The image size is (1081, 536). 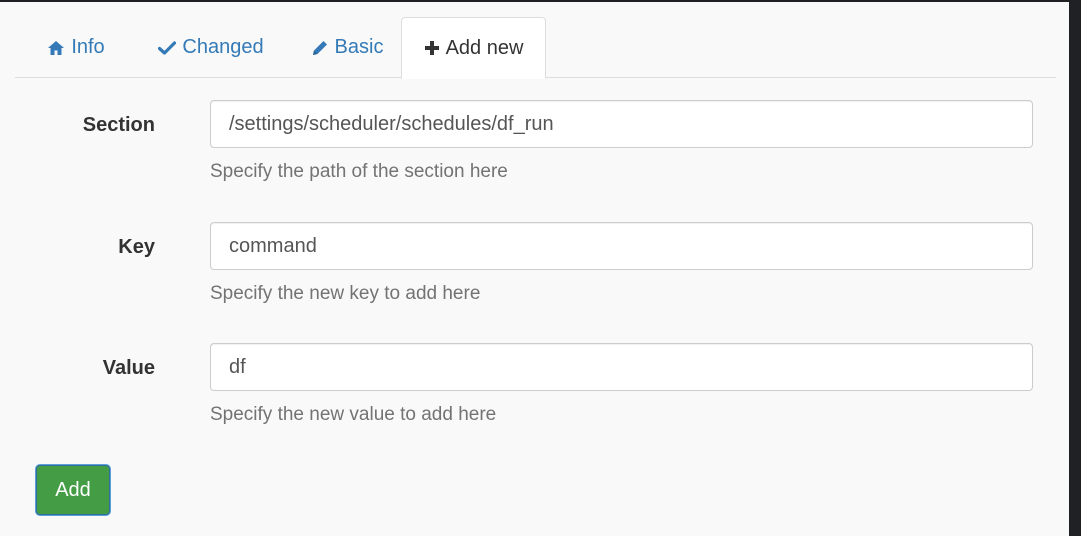 What do you see at coordinates (621, 246) in the screenshot?
I see `key-input` at bounding box center [621, 246].